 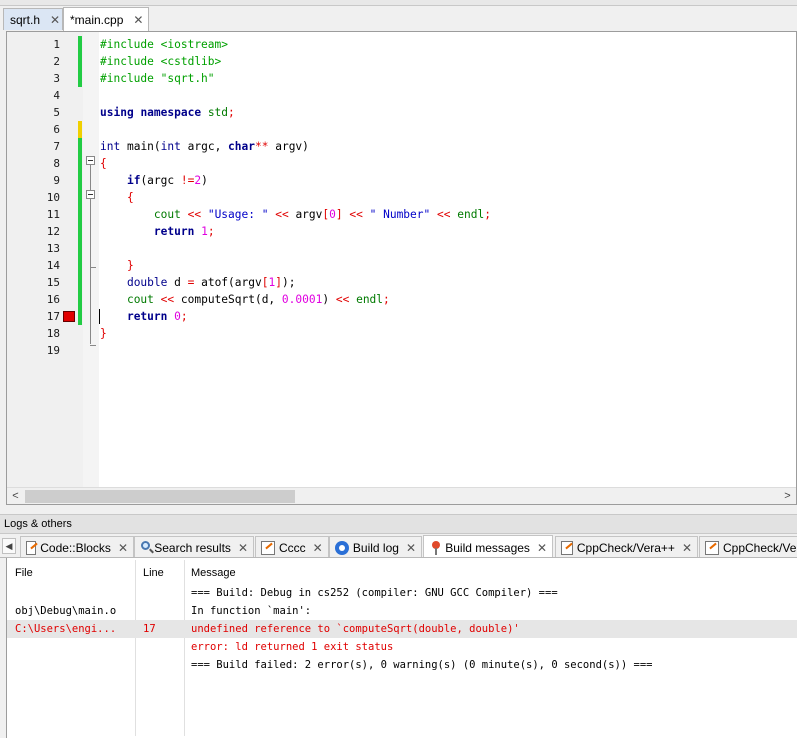 What do you see at coordinates (53, 350) in the screenshot?
I see `line-number: 19` at bounding box center [53, 350].